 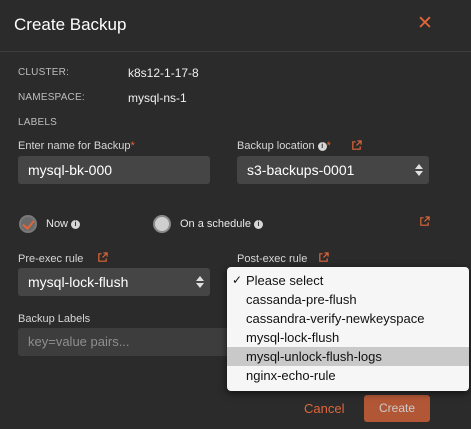 I want to click on backup-location-label: Backup location i *, so click(x=284, y=146).